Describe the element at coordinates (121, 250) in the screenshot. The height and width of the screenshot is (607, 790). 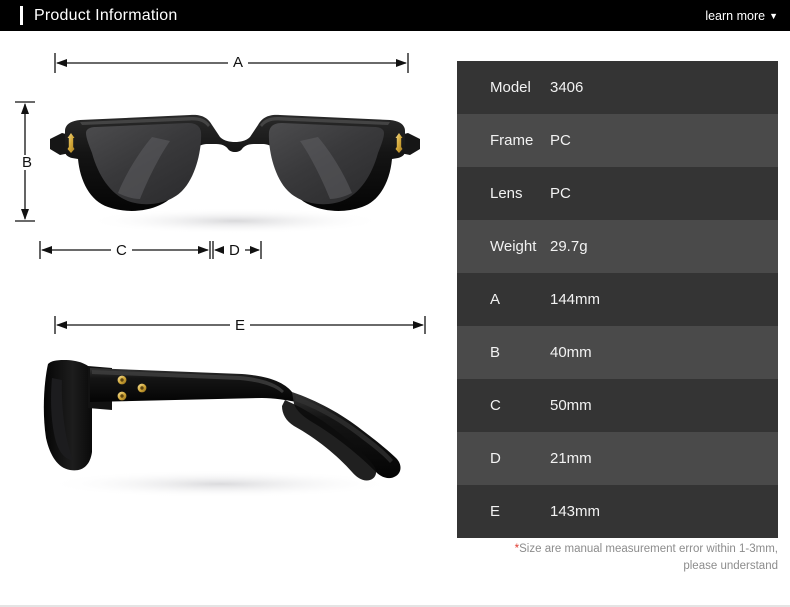
I see `dimension-label-C: C` at that location.